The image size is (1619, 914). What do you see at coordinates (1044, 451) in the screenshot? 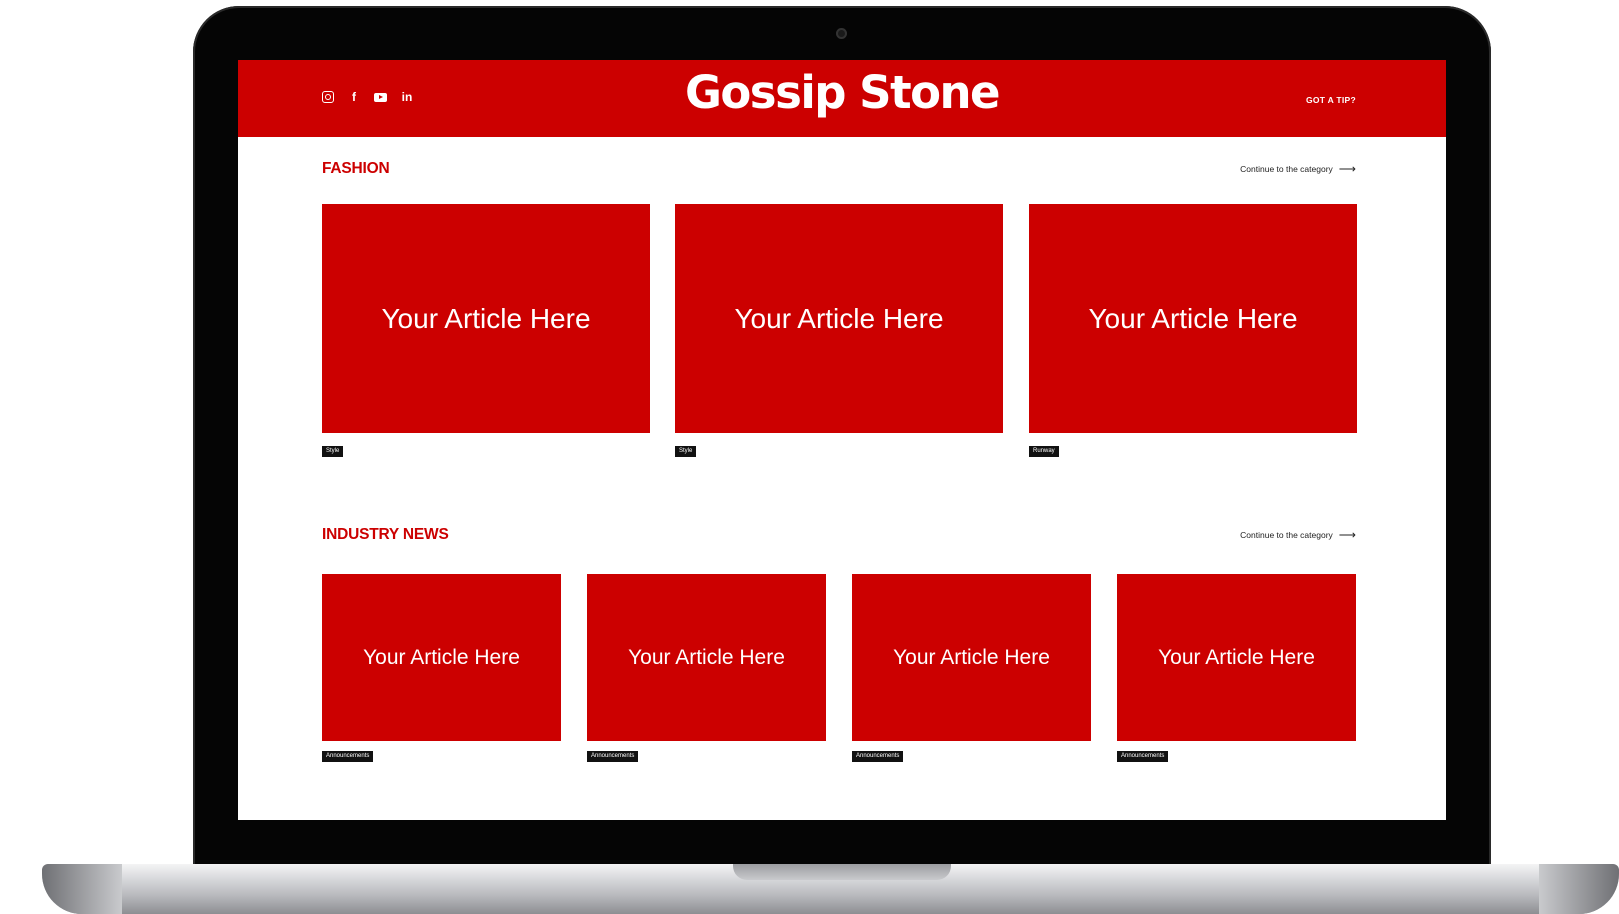
I see `category-tag: Runway` at bounding box center [1044, 451].